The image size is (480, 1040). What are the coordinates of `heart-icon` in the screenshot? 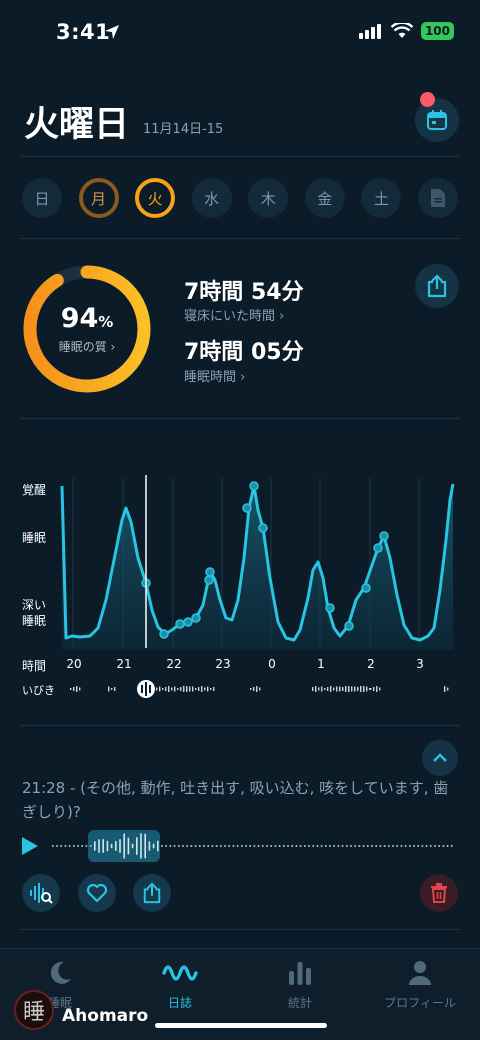 It's located at (97, 893).